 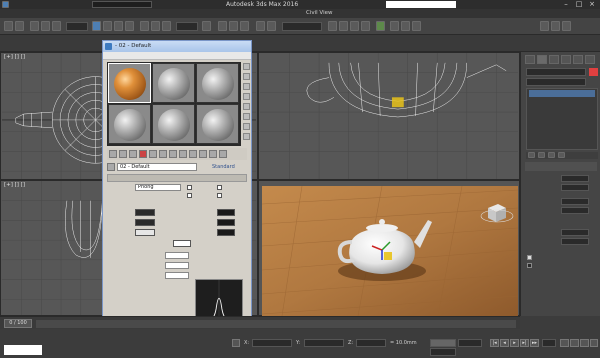 What do you see at coordinates (123, 154) in the screenshot?
I see `put-to-scene-icon` at bounding box center [123, 154].